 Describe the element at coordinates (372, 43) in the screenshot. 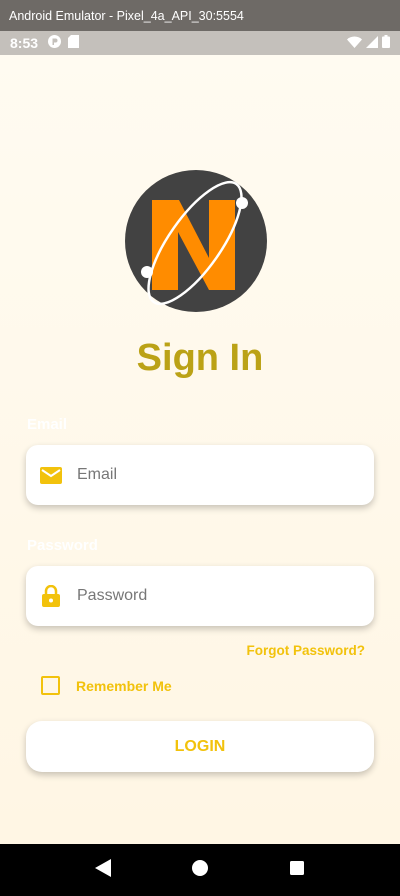

I see `cell-signal-icon` at that location.